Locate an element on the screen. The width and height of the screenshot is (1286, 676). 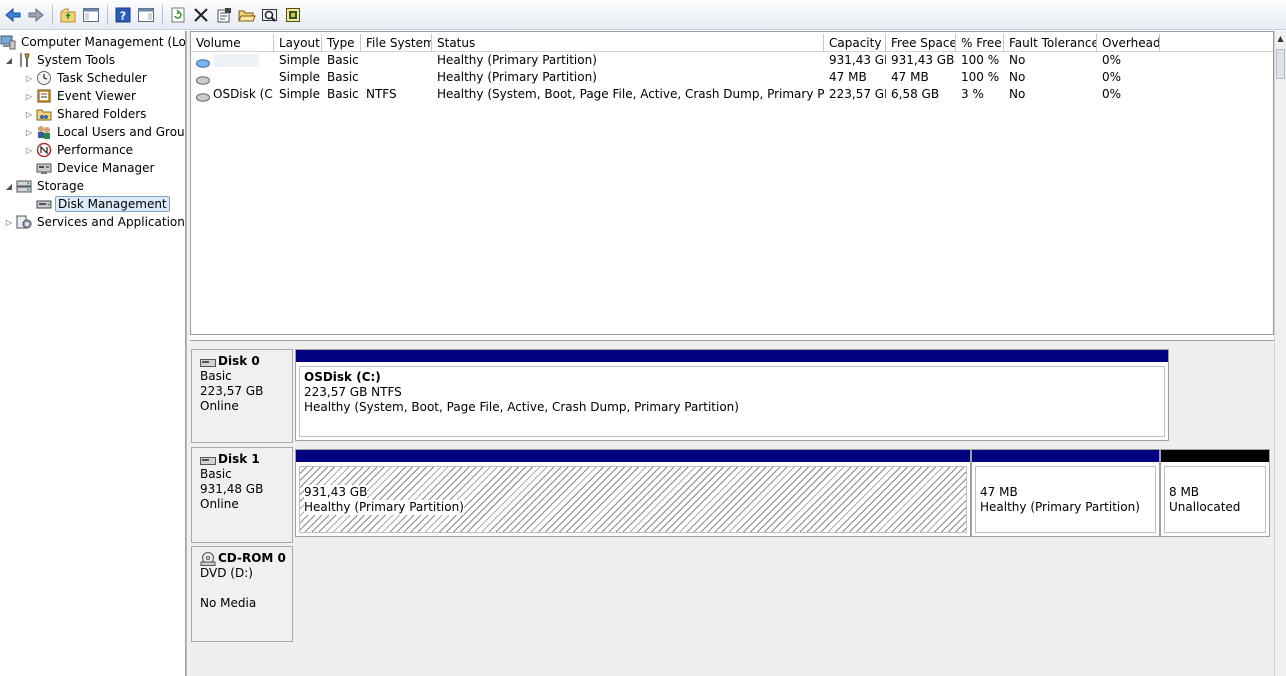
column-header-layout: Layout is located at coordinates (298, 43).